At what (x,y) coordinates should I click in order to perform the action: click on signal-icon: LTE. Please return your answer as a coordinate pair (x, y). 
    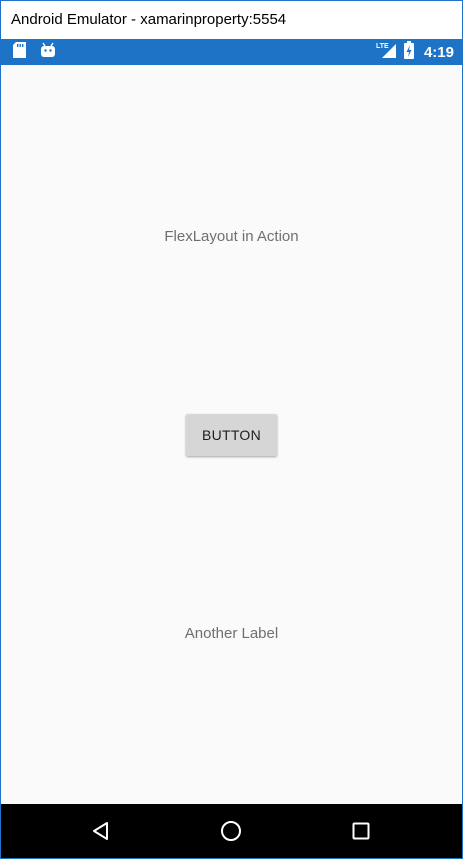
    Looking at the image, I should click on (387, 52).